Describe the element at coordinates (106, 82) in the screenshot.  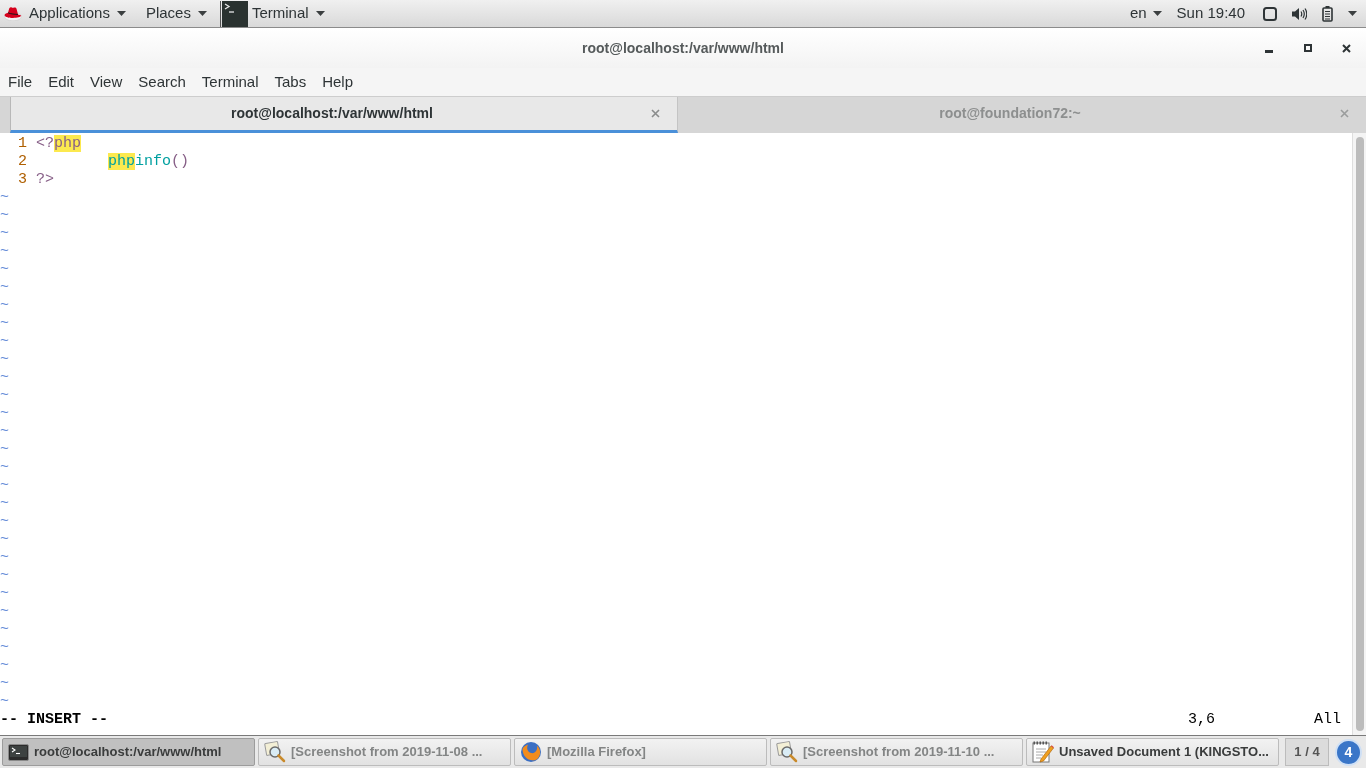
I see `menu-item: View` at that location.